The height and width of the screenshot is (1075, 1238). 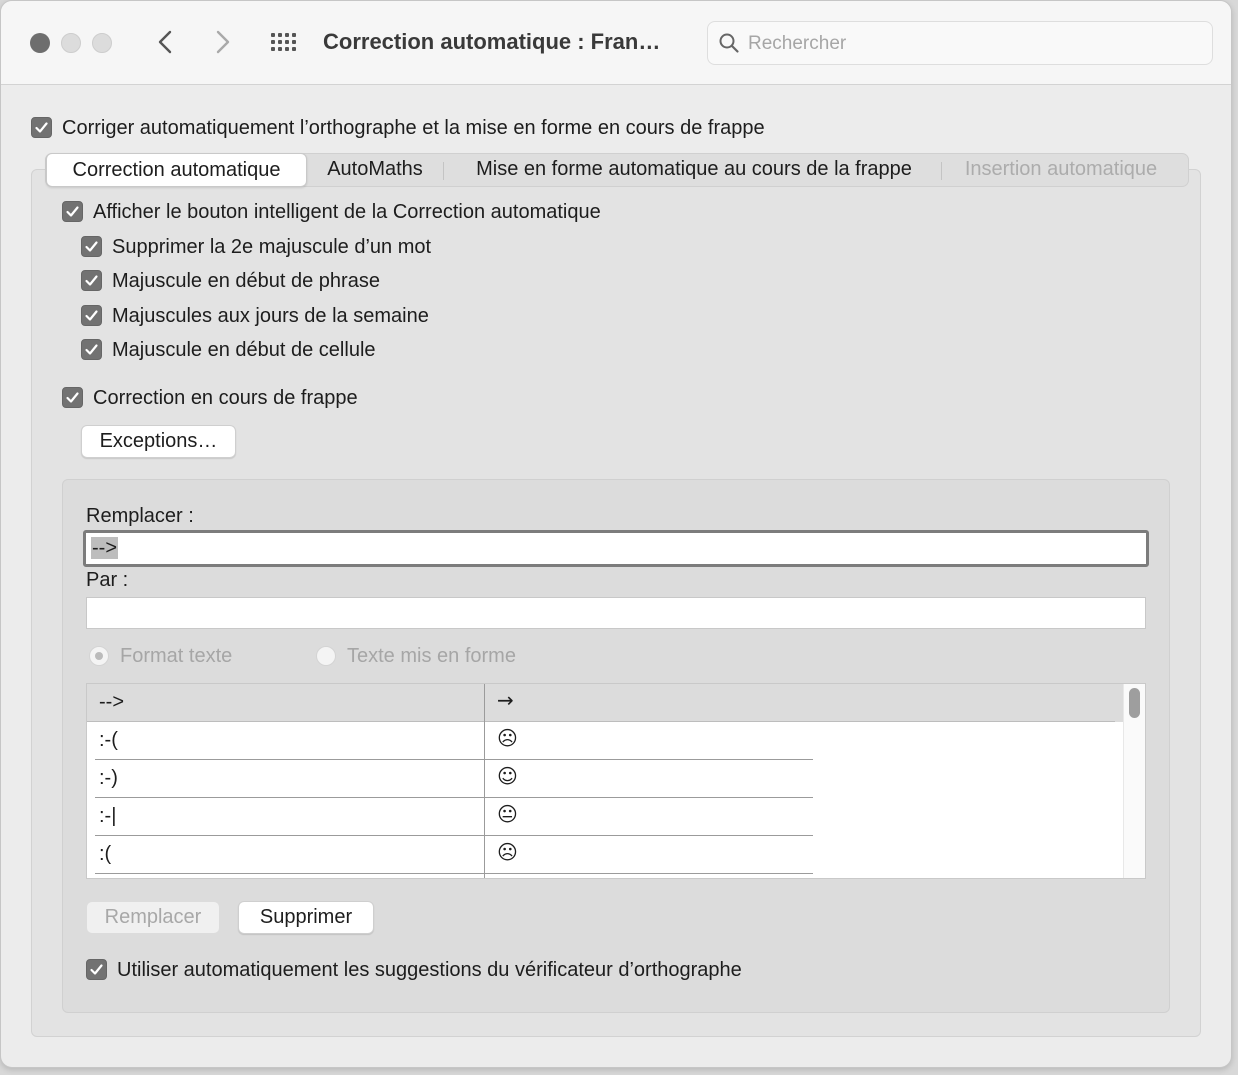 I want to click on replace-button: Remplacer, so click(x=153, y=917).